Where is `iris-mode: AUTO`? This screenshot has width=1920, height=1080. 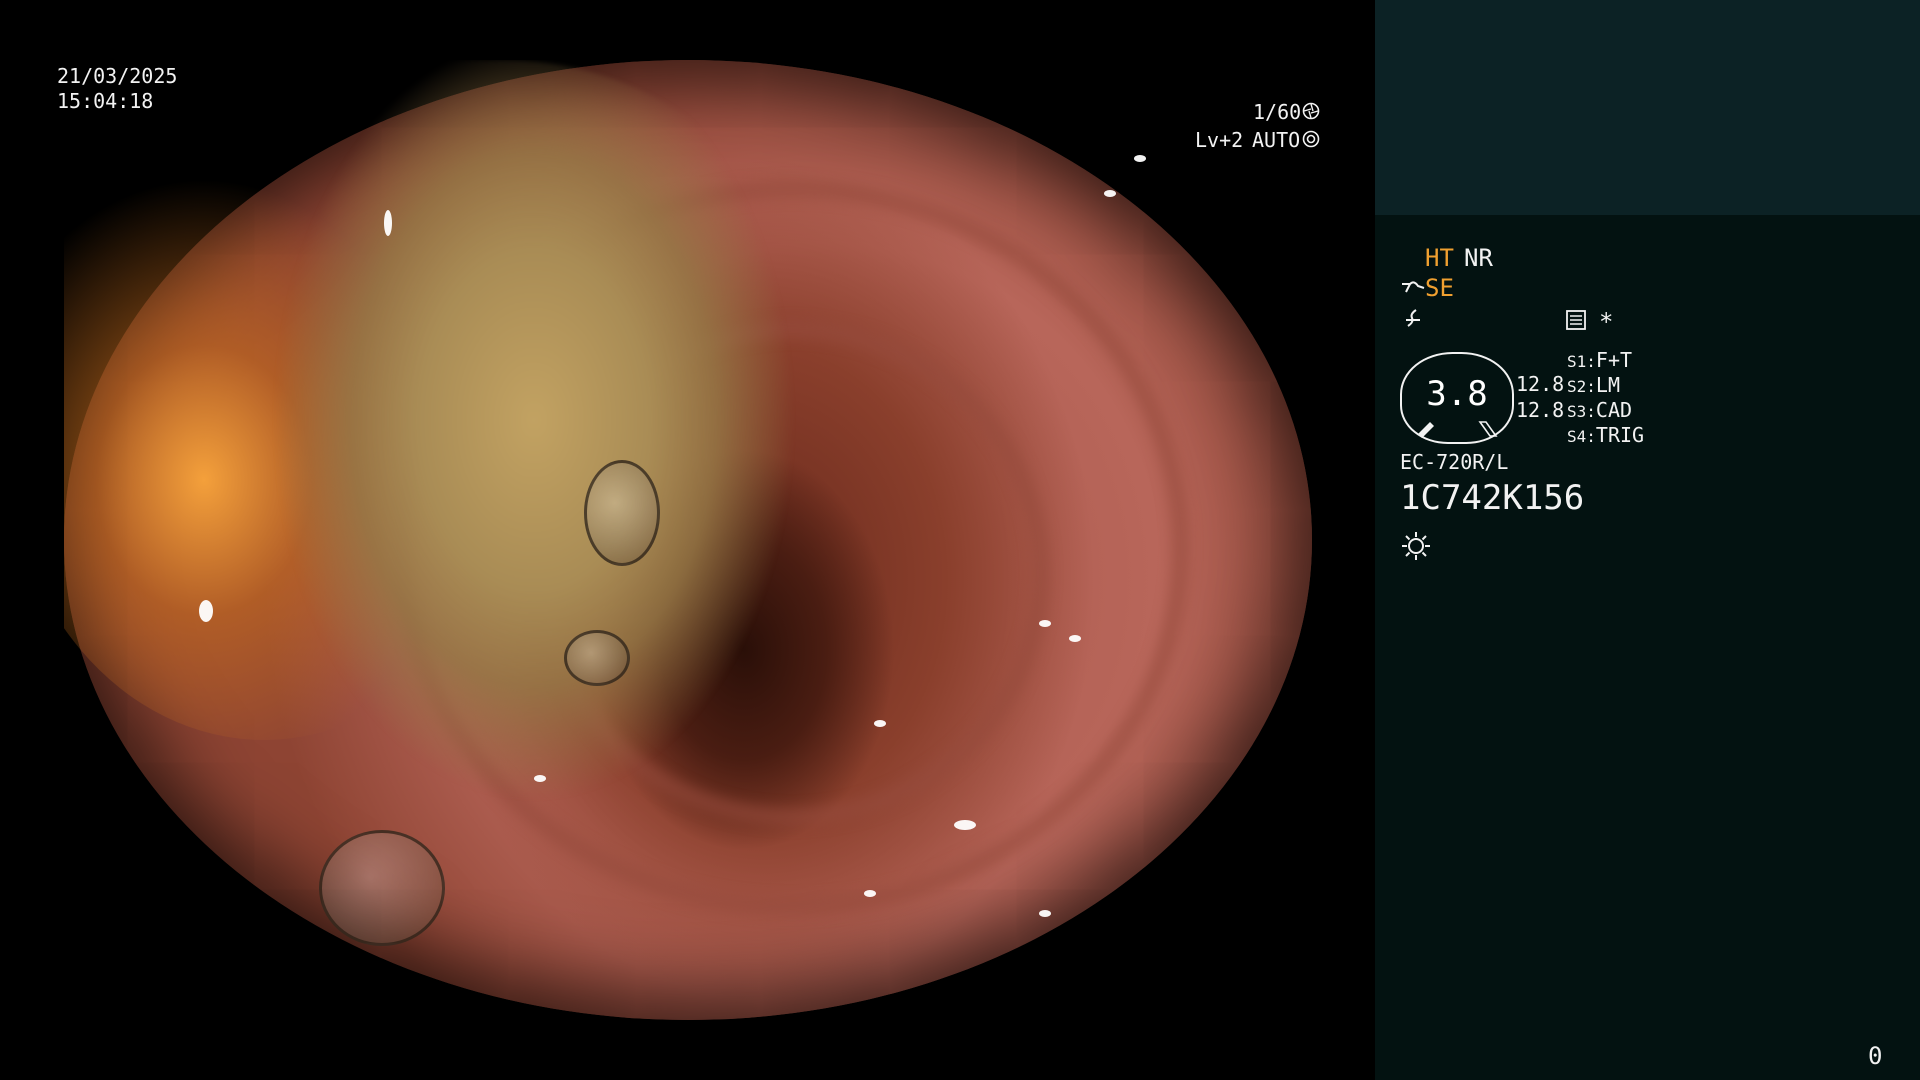 iris-mode: AUTO is located at coordinates (1276, 140).